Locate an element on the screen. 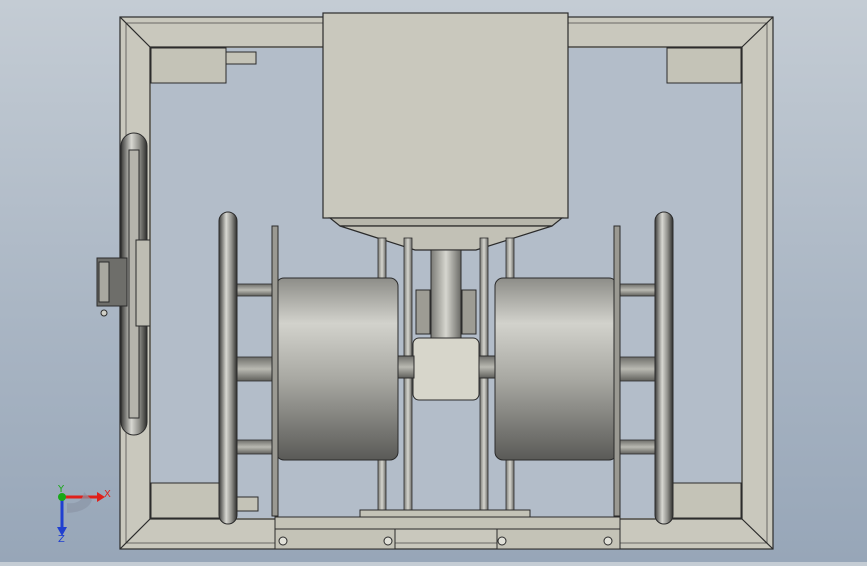 The width and height of the screenshot is (867, 566). bottom-right-bracket is located at coordinates (706, 500).